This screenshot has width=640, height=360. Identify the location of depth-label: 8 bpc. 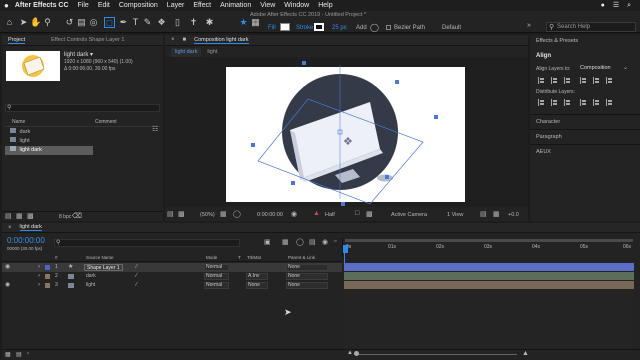
(65, 217).